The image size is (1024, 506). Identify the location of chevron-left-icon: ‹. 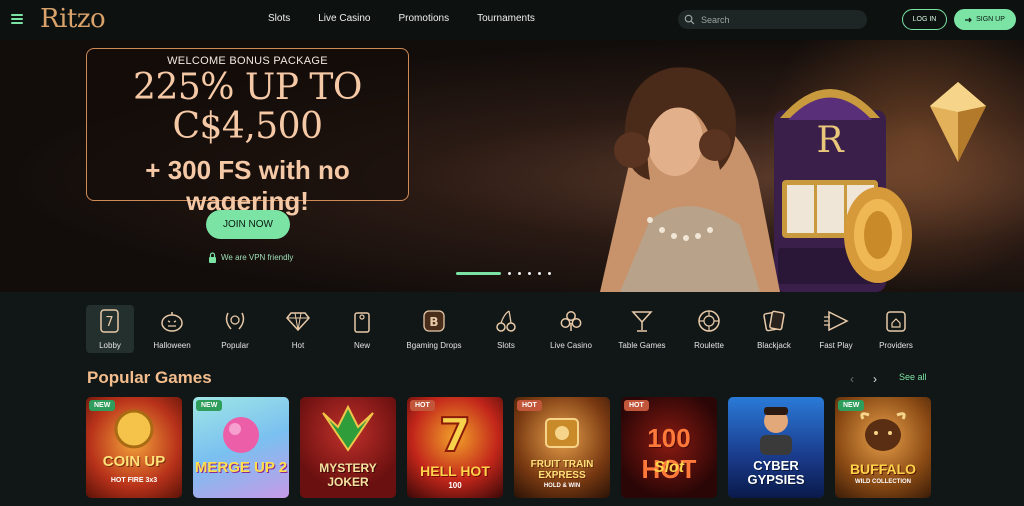
(852, 379).